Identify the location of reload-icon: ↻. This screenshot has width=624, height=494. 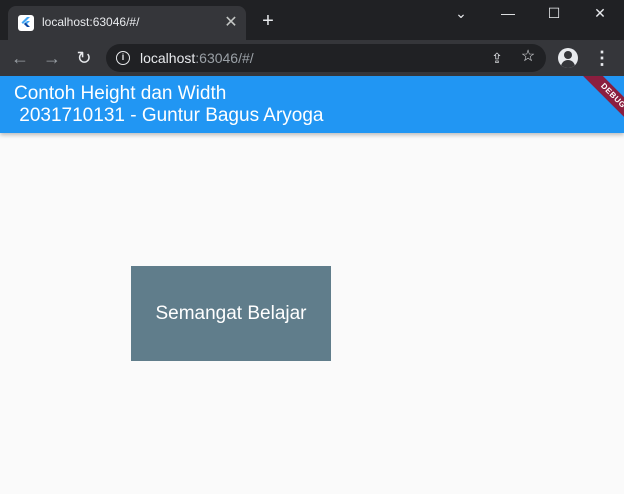
(84, 58).